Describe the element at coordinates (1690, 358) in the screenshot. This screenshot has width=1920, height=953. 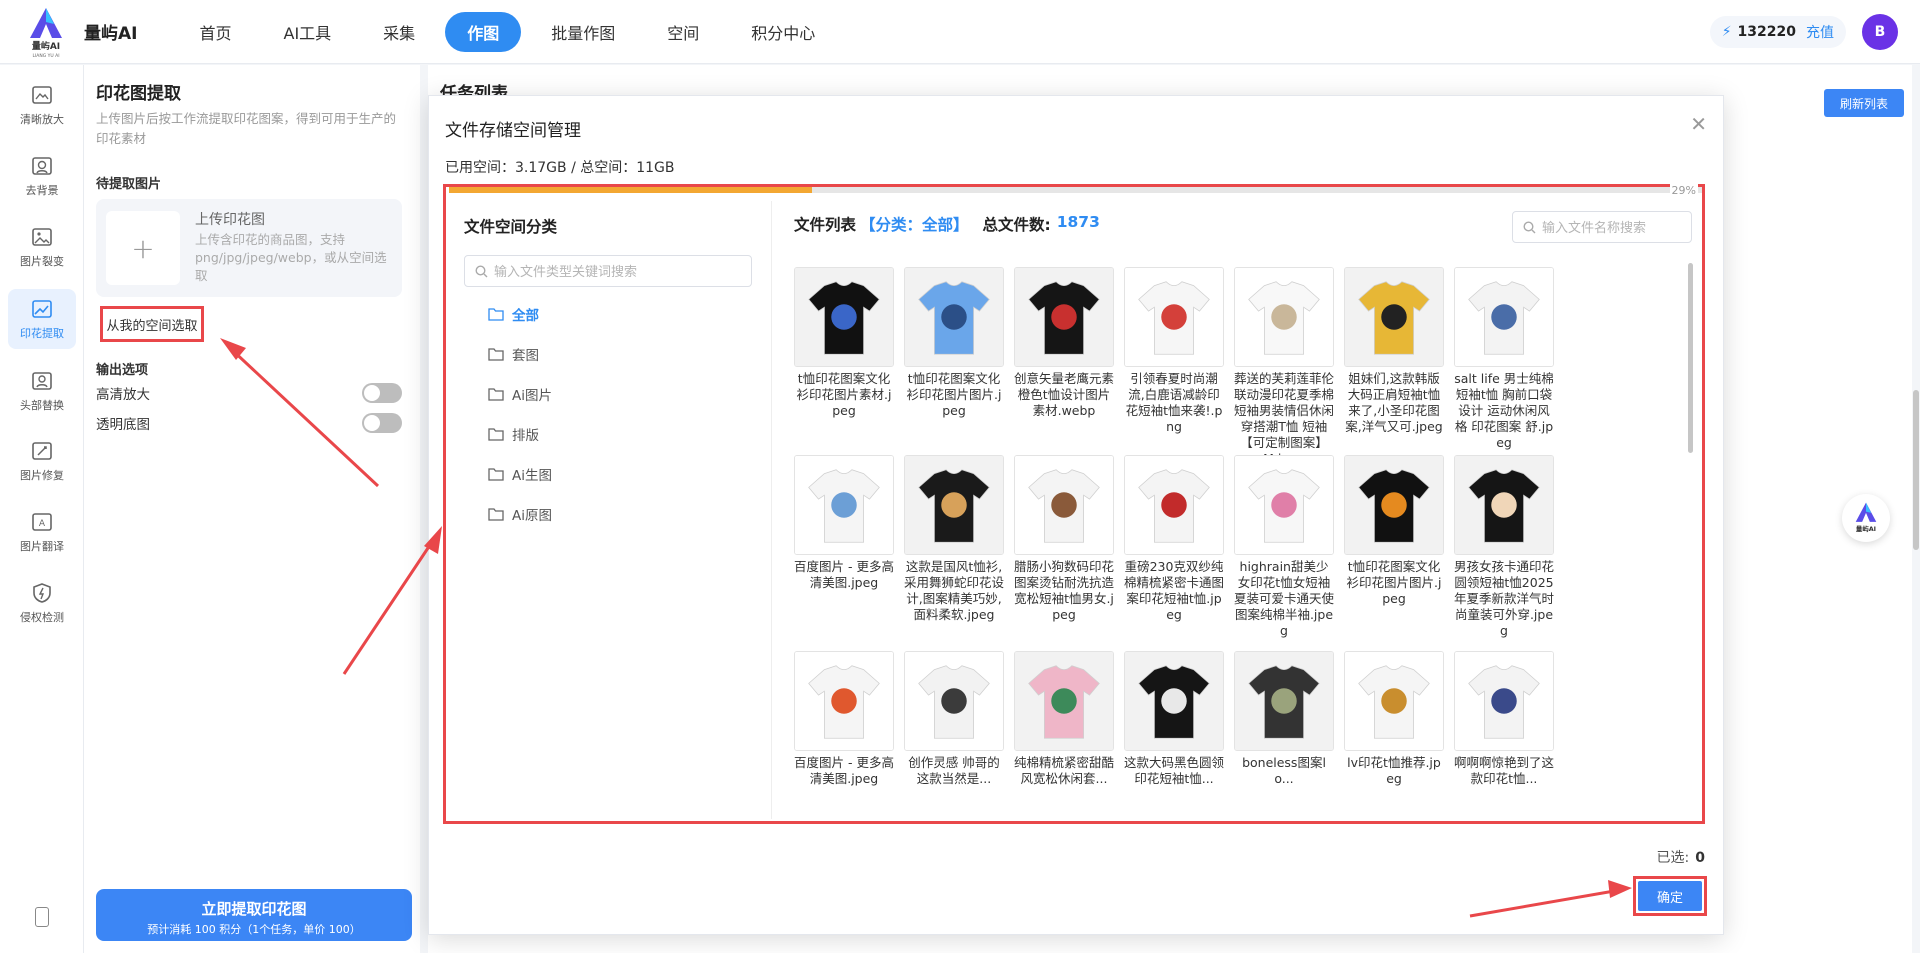
I see `file-list-scrollbar` at that location.